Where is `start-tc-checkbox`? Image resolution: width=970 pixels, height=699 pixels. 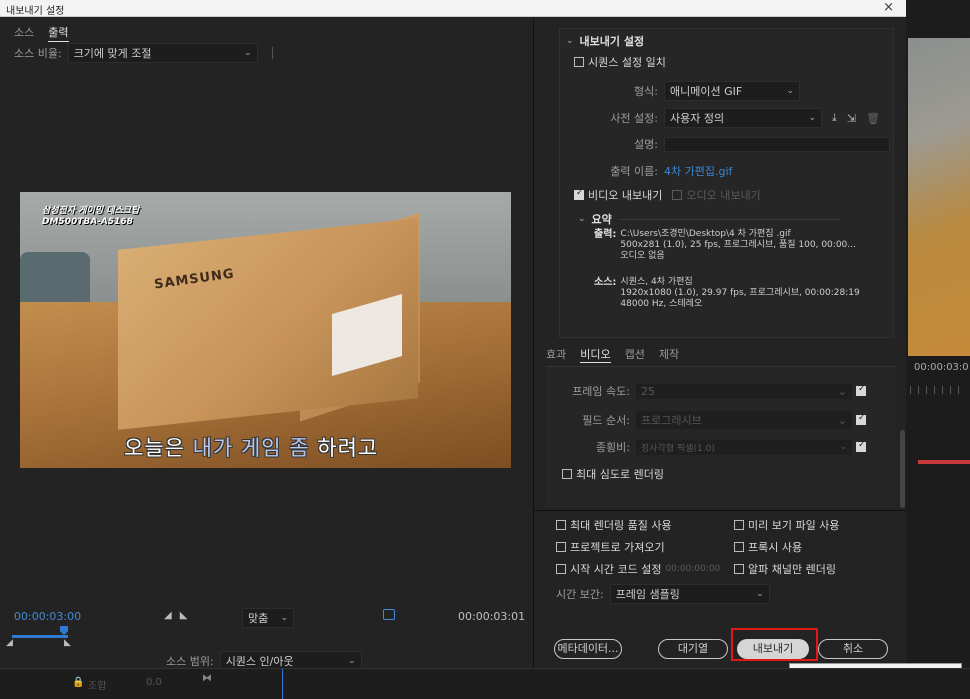
start-tc-checkbox is located at coordinates (561, 569).